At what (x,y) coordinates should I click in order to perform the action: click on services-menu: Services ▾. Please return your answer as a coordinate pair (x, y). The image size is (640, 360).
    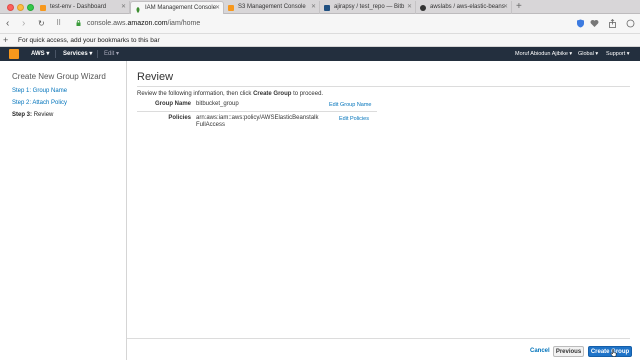
    Looking at the image, I should click on (77, 54).